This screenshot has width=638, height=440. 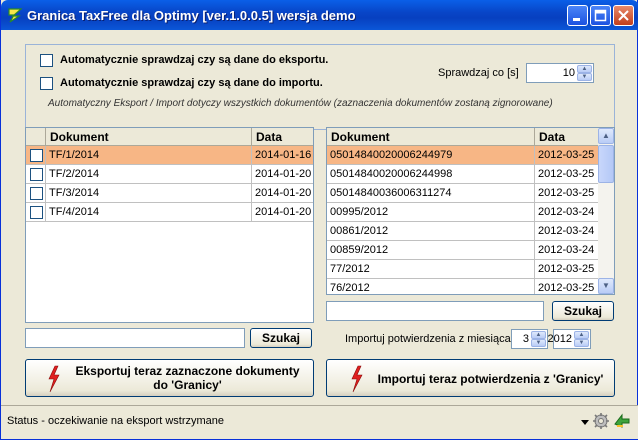 What do you see at coordinates (463, 250) in the screenshot?
I see `table-row: 00859/2012 2012-03-24` at bounding box center [463, 250].